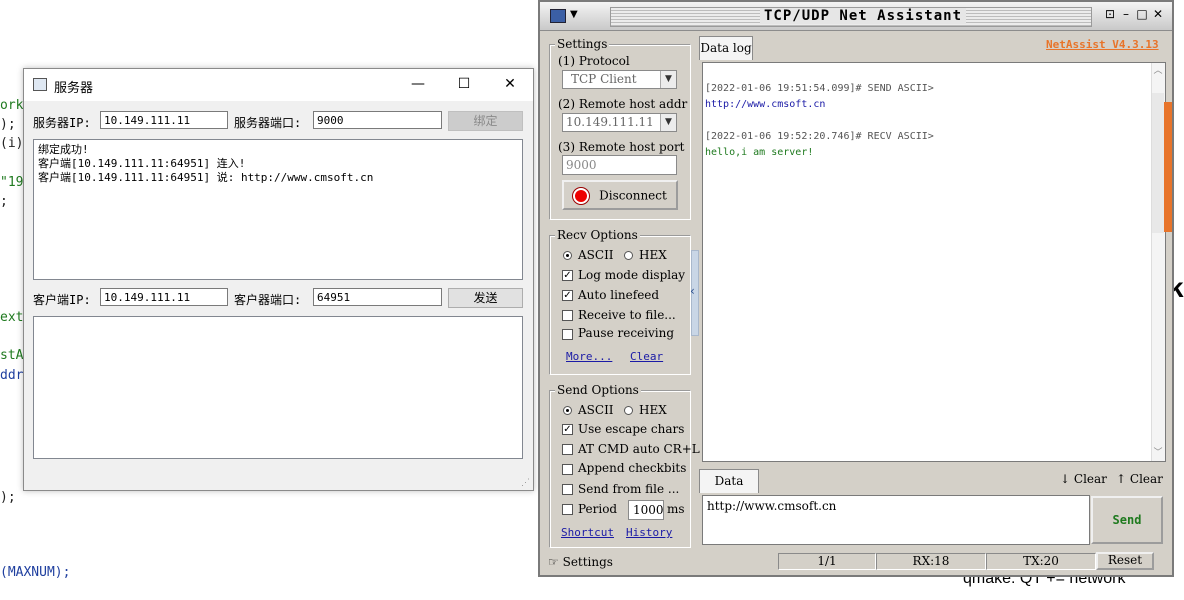 The width and height of the screenshot is (1184, 600). I want to click on code-line: ork, so click(12, 105).